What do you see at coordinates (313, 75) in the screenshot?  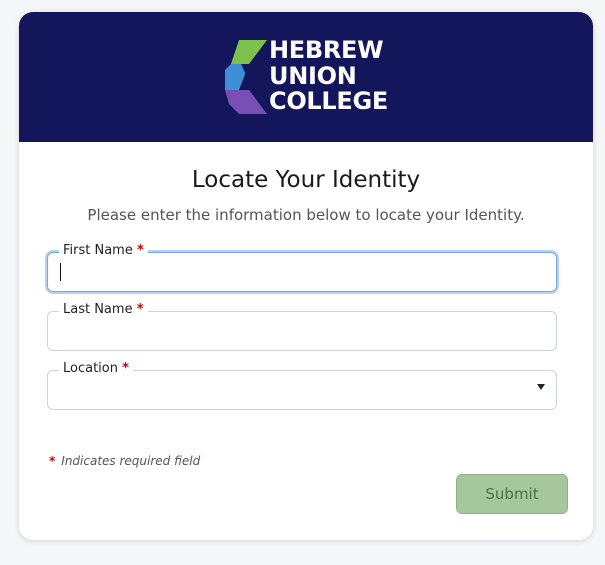 I see `logo-line-2: UNION` at bounding box center [313, 75].